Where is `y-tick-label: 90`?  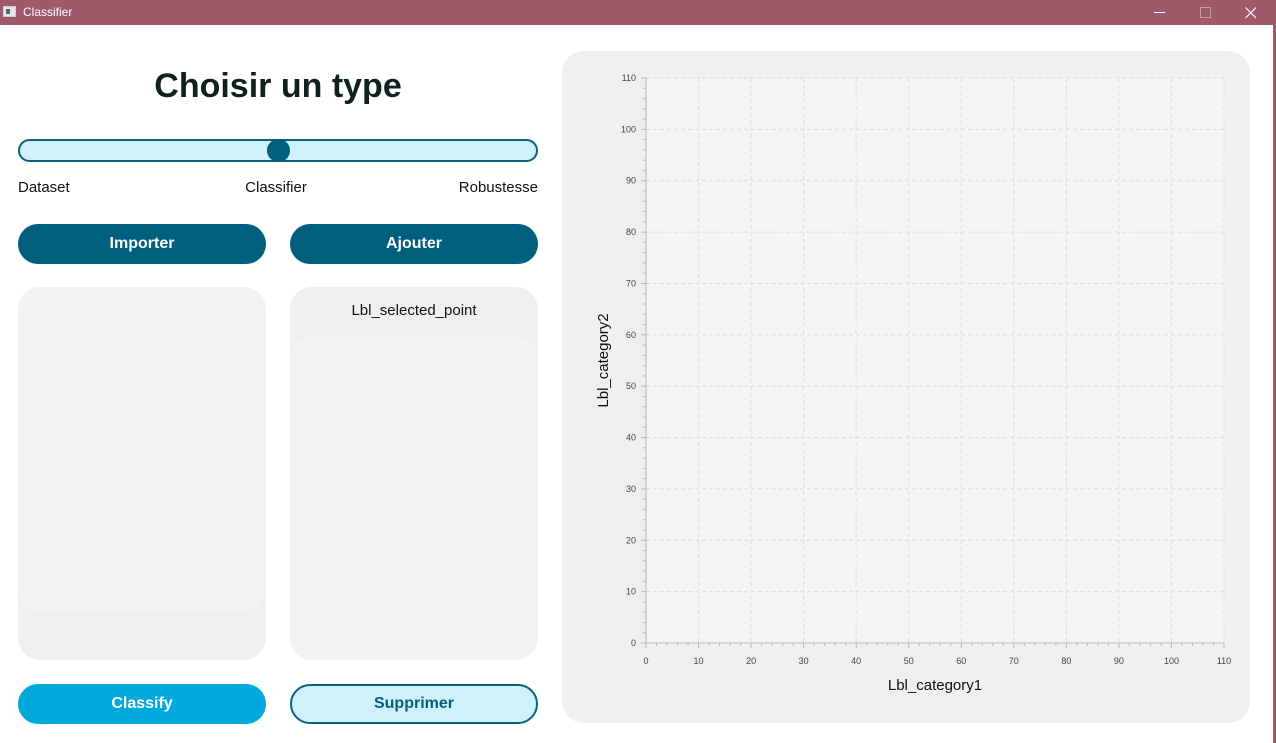 y-tick-label: 90 is located at coordinates (631, 181).